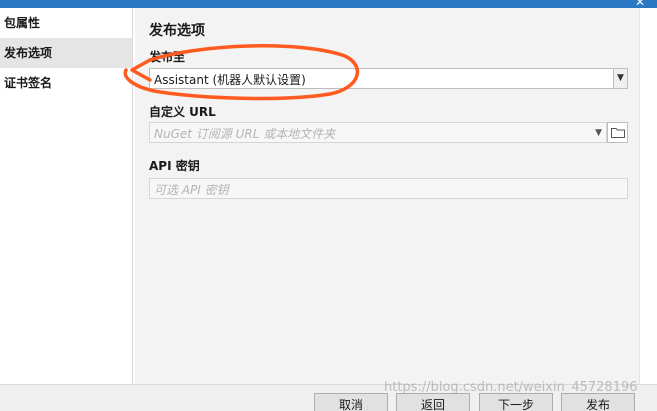 The image size is (657, 411). What do you see at coordinates (230, 80) in the screenshot?
I see `publish-to-value: Assistant (机器人默认设置)` at bounding box center [230, 80].